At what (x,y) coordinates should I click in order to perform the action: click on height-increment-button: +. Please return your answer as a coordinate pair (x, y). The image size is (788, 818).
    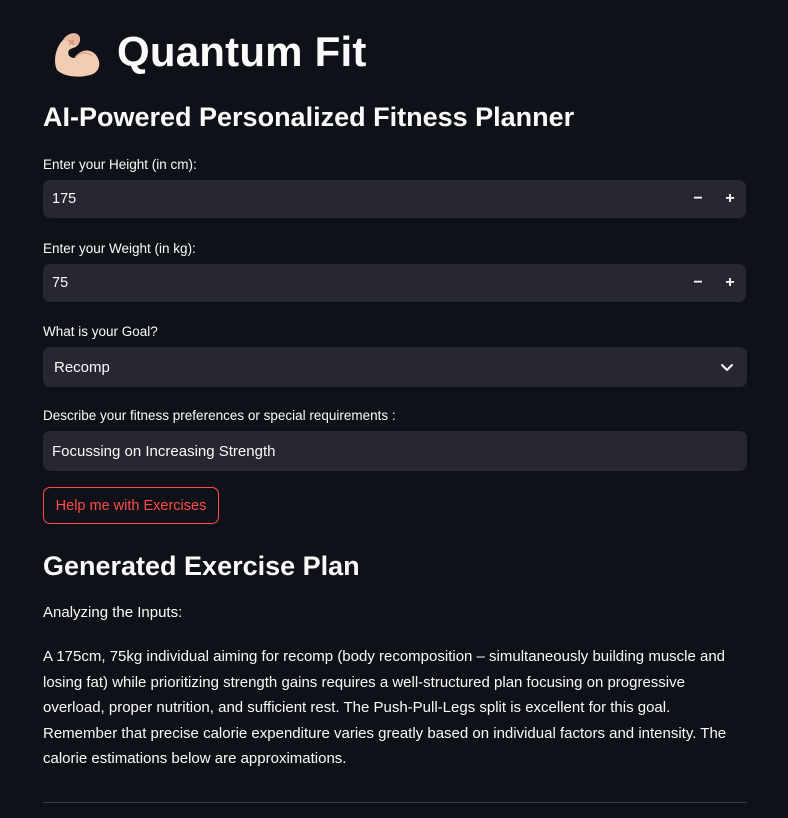
    Looking at the image, I should click on (730, 199).